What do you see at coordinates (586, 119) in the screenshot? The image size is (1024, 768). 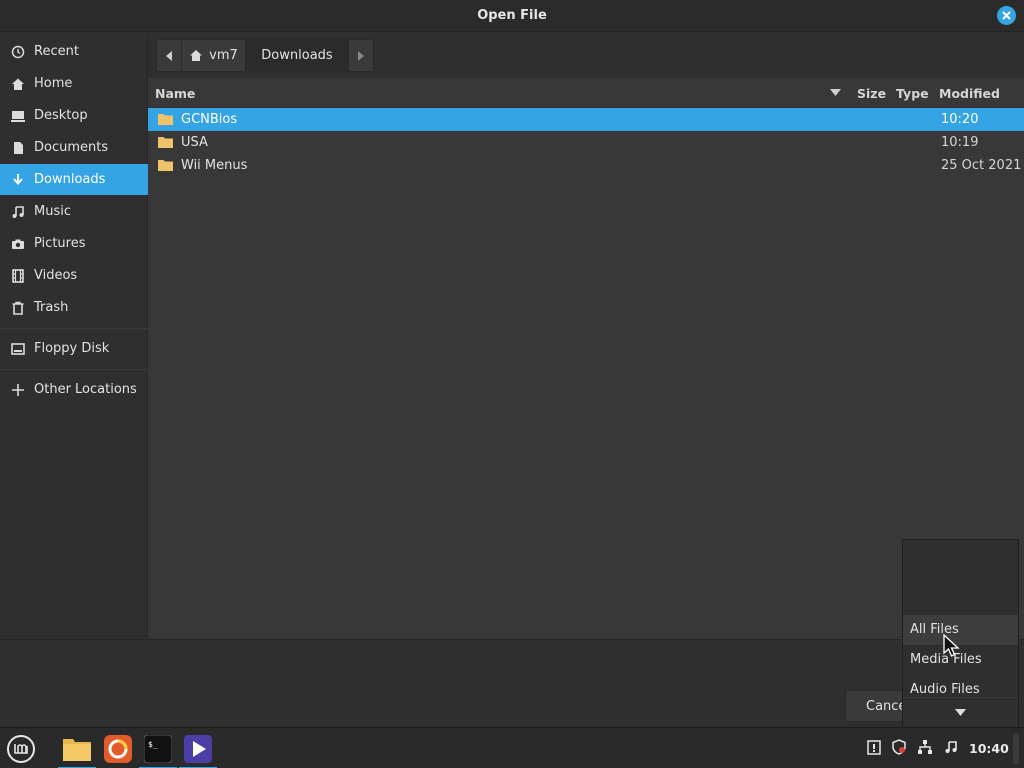 I see `file-row-gcnbios: GCNBios 10:20` at bounding box center [586, 119].